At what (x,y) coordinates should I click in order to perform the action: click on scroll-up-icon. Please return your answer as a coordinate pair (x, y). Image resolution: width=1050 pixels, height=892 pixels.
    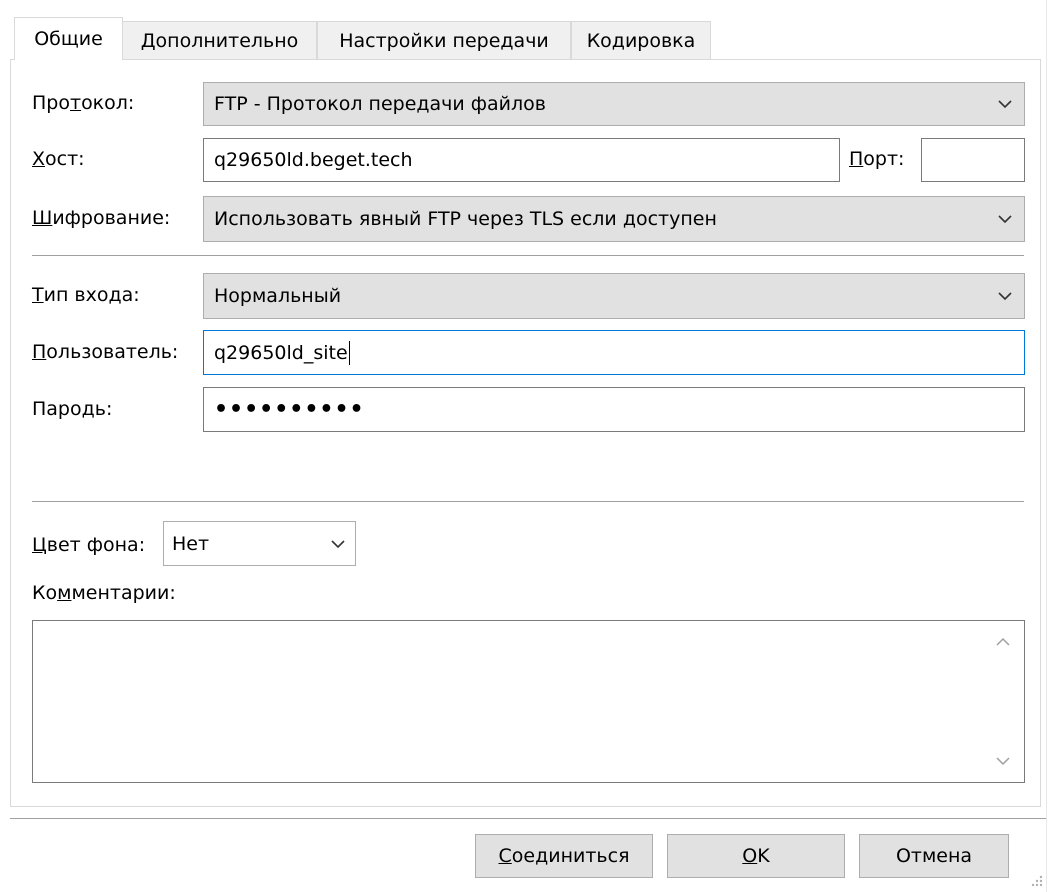
    Looking at the image, I should click on (1003, 642).